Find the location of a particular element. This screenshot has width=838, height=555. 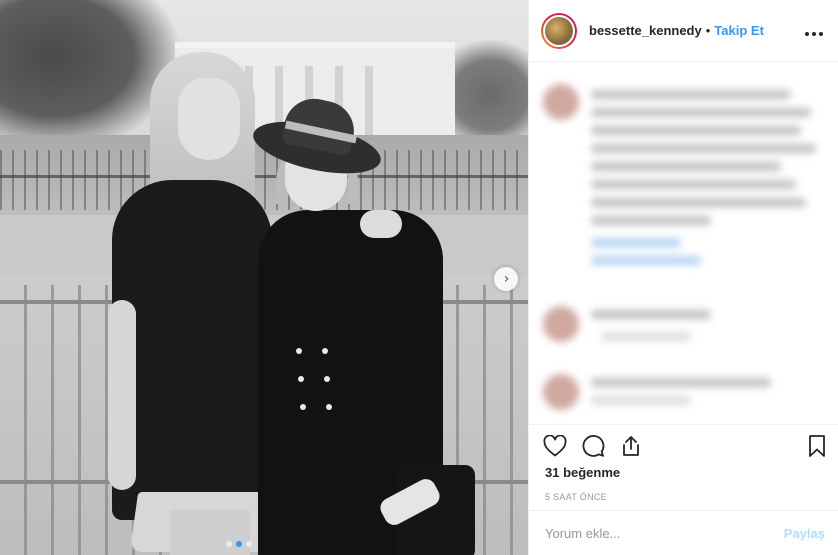

photo-person-left is located at coordinates (195, 366).